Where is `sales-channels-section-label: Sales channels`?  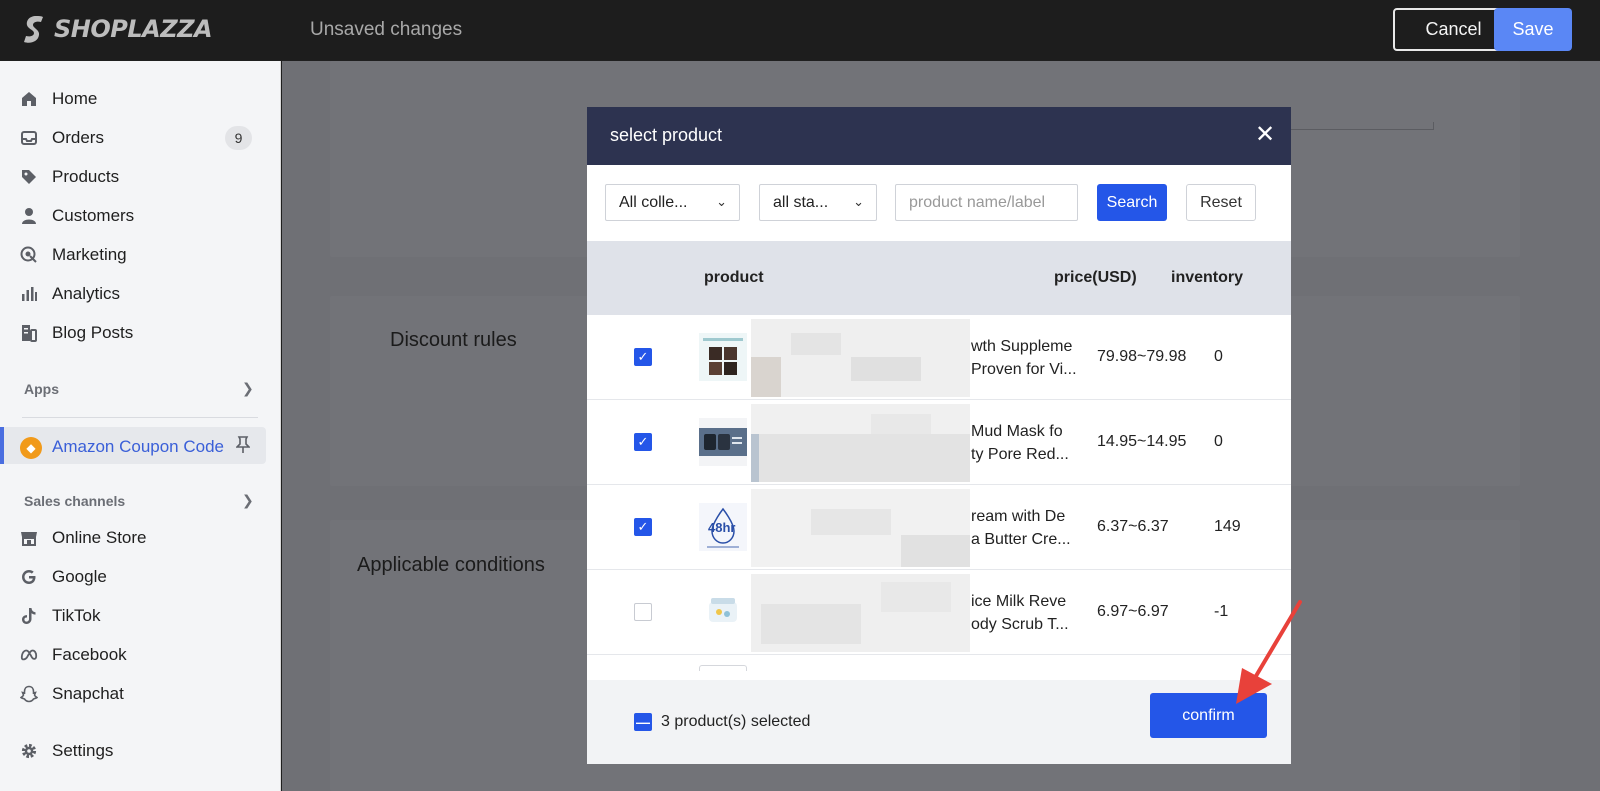
sales-channels-section-label: Sales channels is located at coordinates (74, 501).